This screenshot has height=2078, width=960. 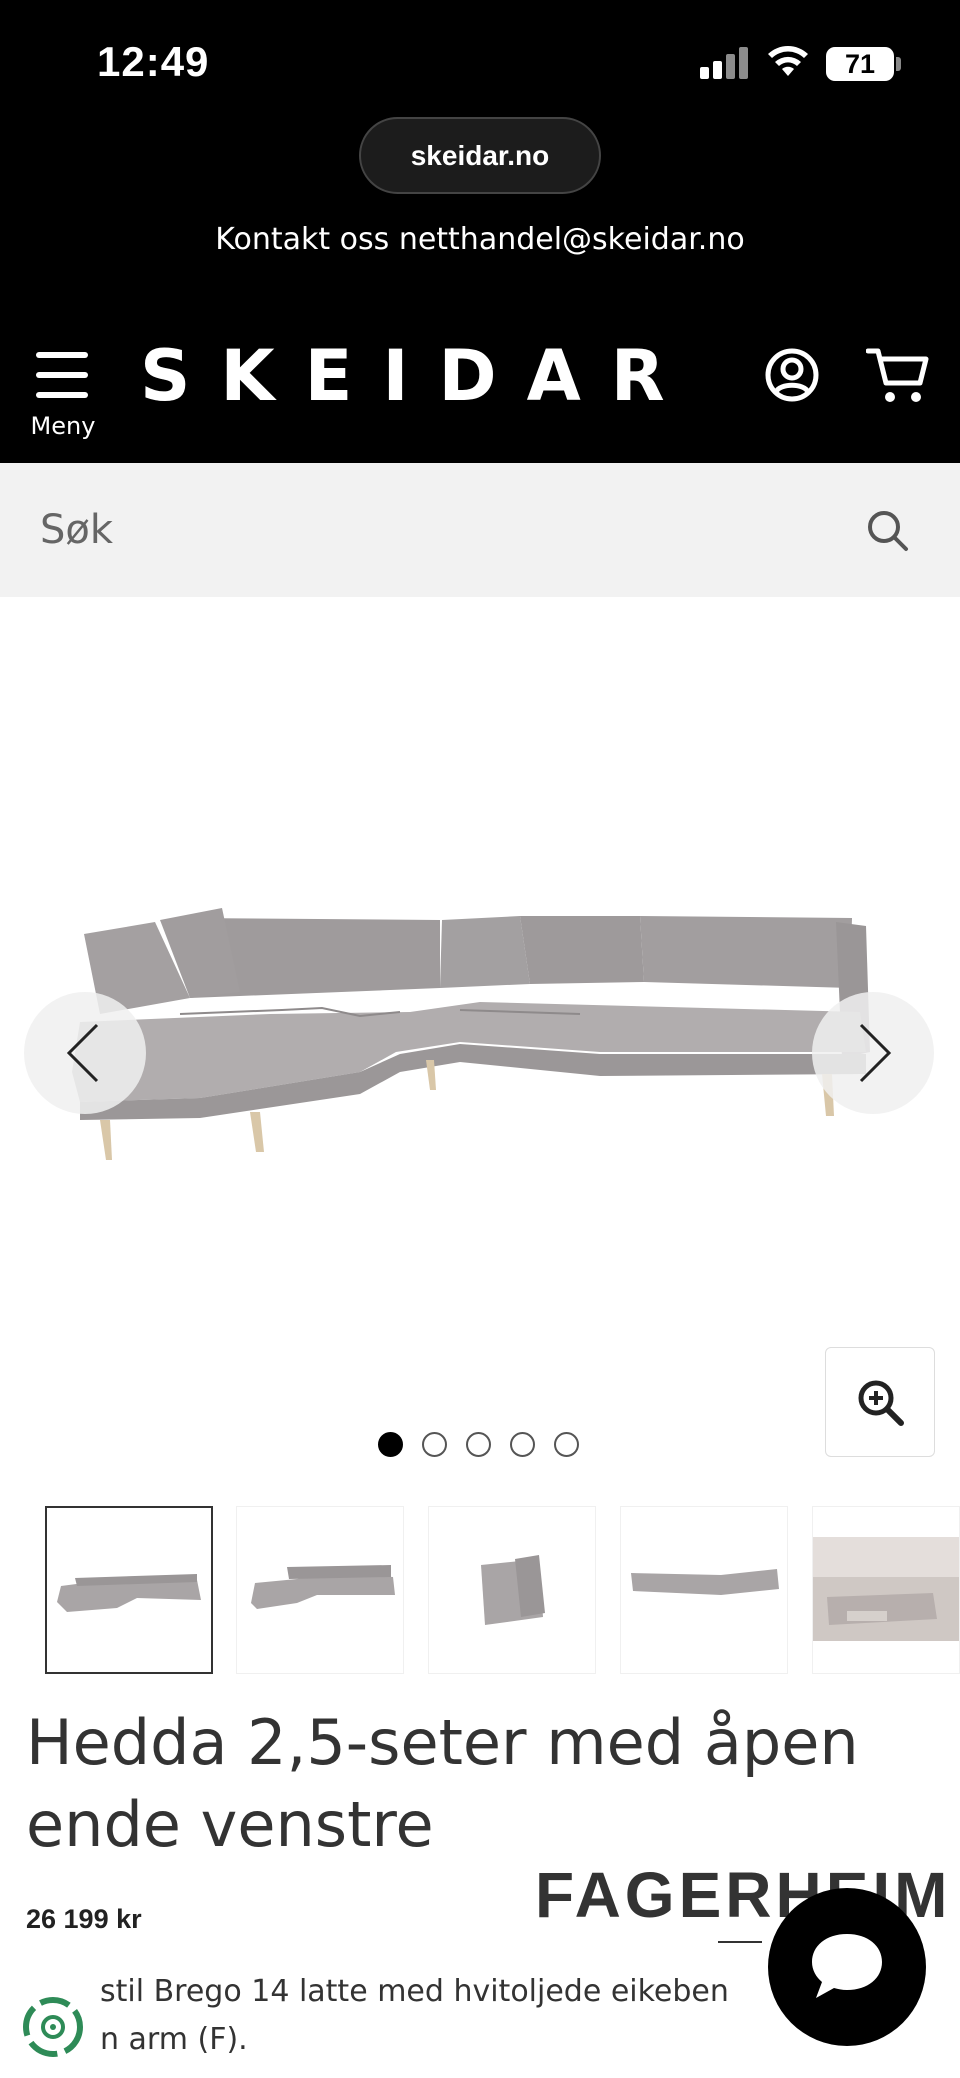 I want to click on next-image-button, so click(x=873, y=1053).